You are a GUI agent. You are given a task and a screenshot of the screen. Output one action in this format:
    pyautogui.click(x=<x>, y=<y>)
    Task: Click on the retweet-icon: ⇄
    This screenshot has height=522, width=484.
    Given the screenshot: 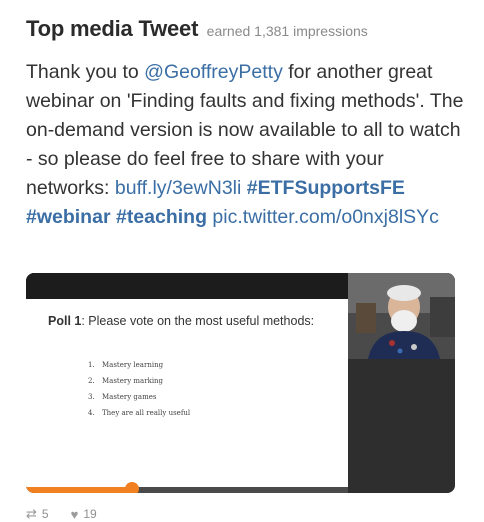 What is the action you would take?
    pyautogui.click(x=31, y=513)
    